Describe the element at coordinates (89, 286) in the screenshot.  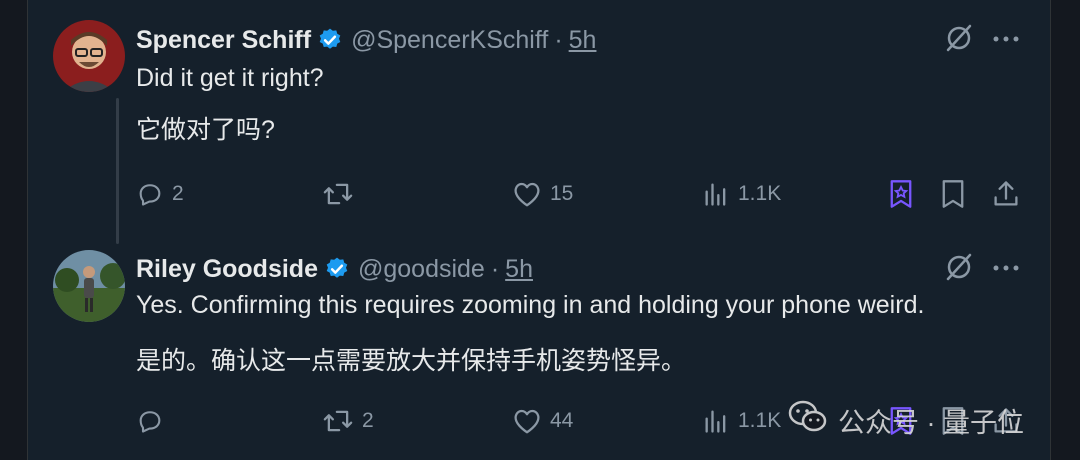
I see `avatar-riley` at that location.